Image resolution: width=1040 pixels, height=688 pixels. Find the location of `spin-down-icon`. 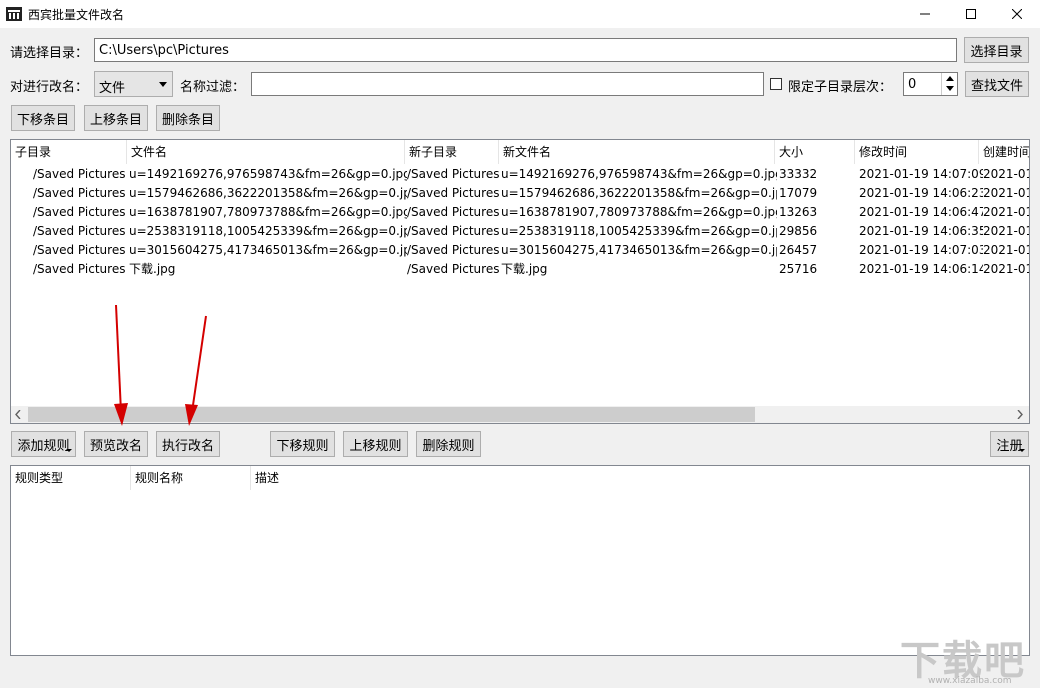

spin-down-icon is located at coordinates (950, 88).